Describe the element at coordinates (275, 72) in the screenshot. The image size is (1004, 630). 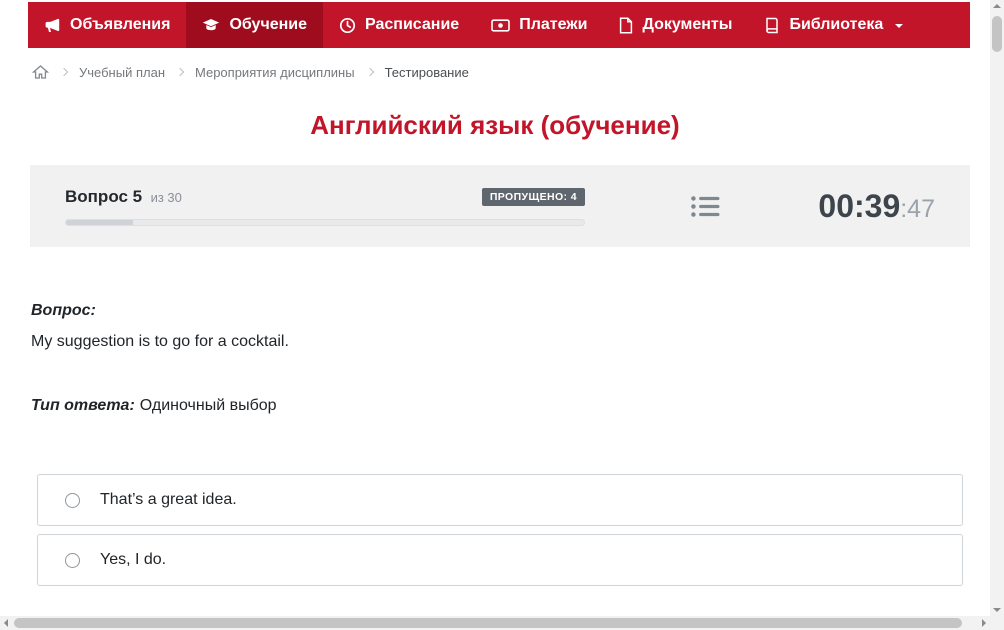
I see `breadcrumb-item-discipline-events: Мероприятия дисциплины` at that location.